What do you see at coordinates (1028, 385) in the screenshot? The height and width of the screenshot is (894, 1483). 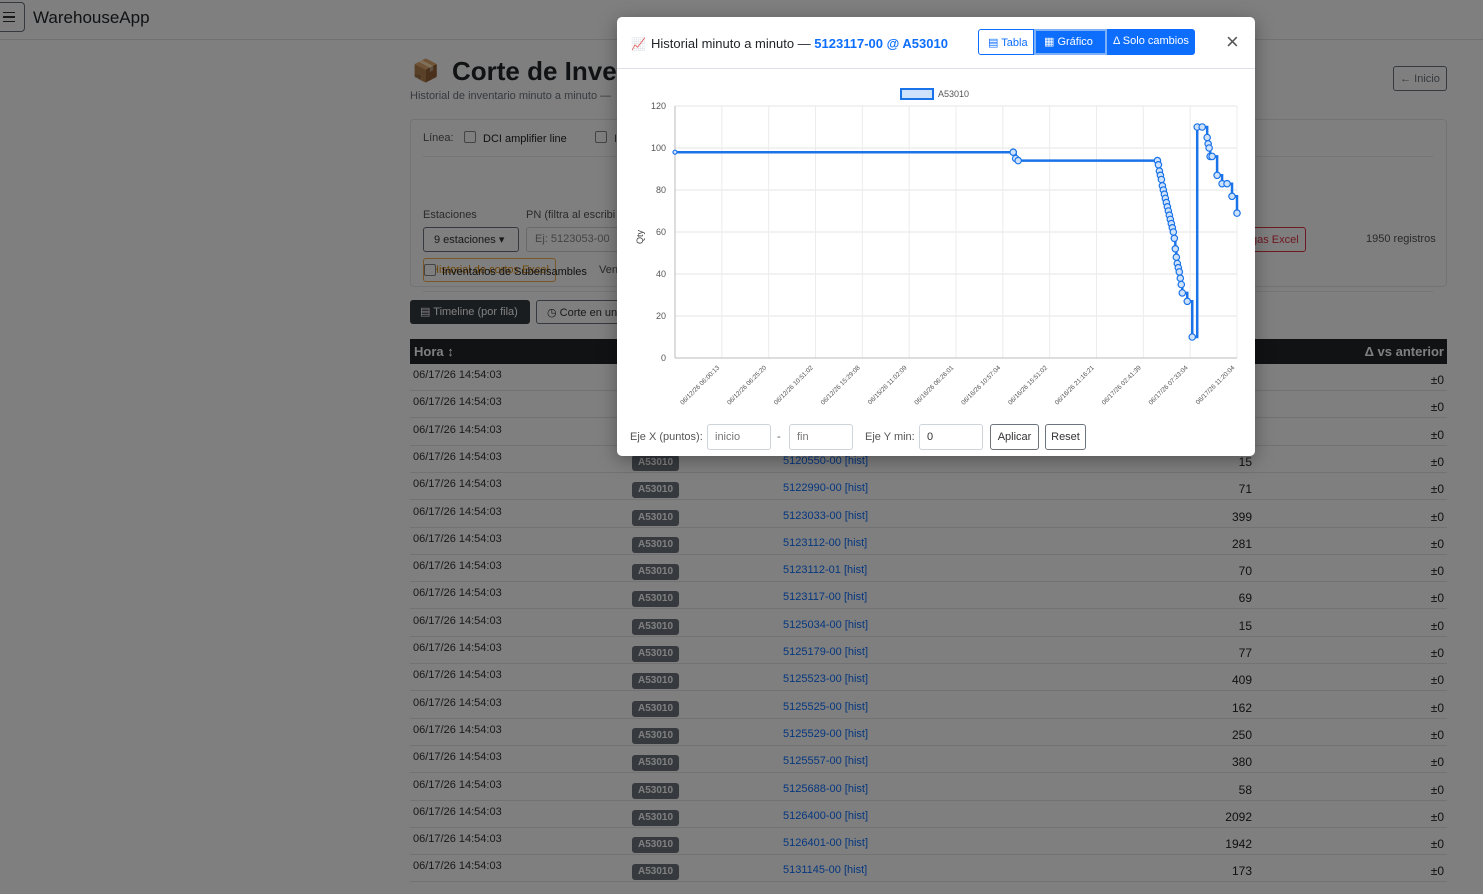 I see `x-tick-label: 06/16/26 15:51:02` at bounding box center [1028, 385].